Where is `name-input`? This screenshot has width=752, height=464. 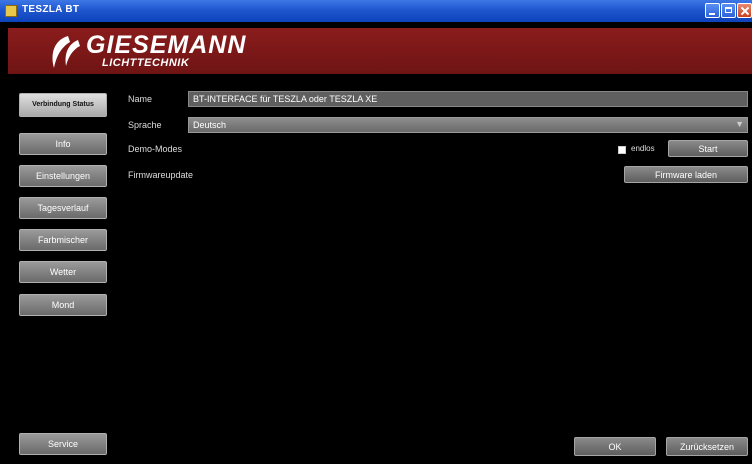
name-input is located at coordinates (468, 99).